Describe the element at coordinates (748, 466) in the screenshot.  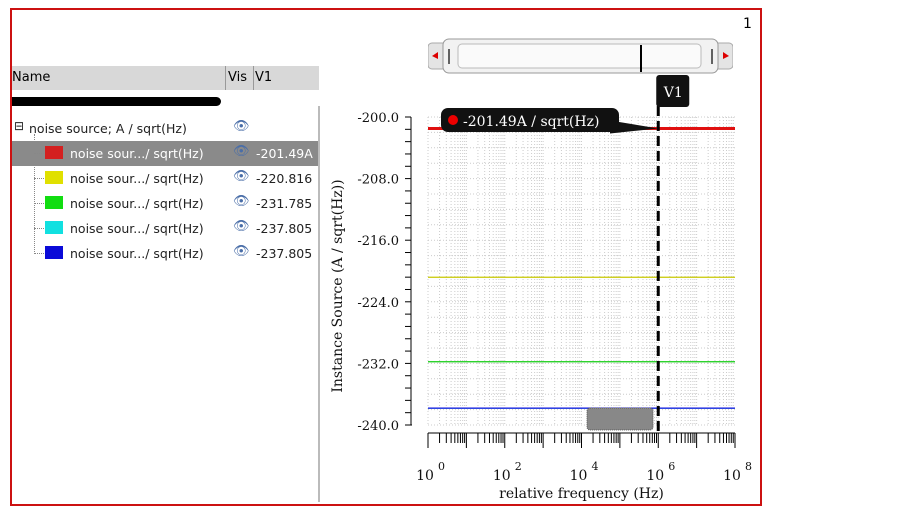
I see `x-tick-exponent: 8` at that location.